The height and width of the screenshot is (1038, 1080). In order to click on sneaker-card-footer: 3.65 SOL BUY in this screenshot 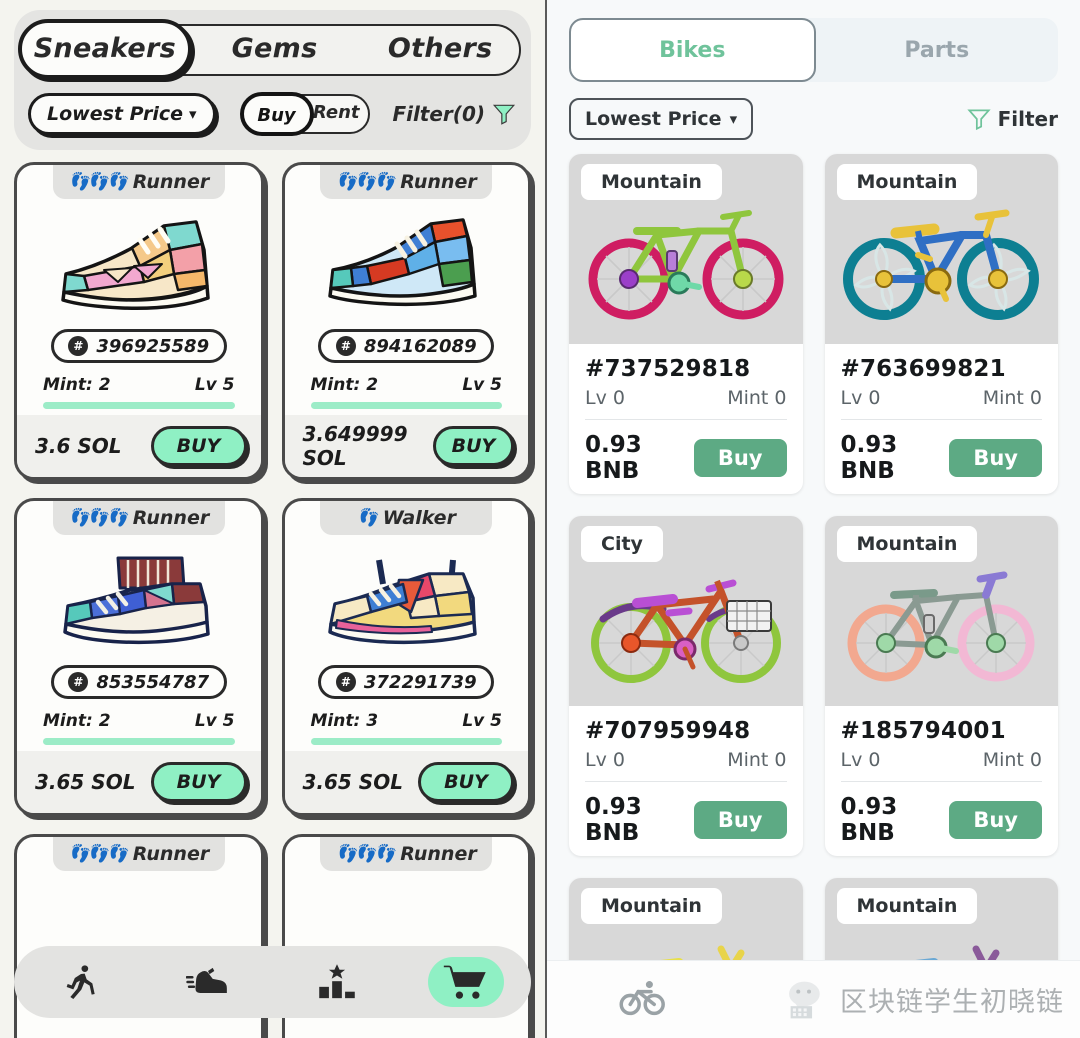, I will do `click(406, 782)`.